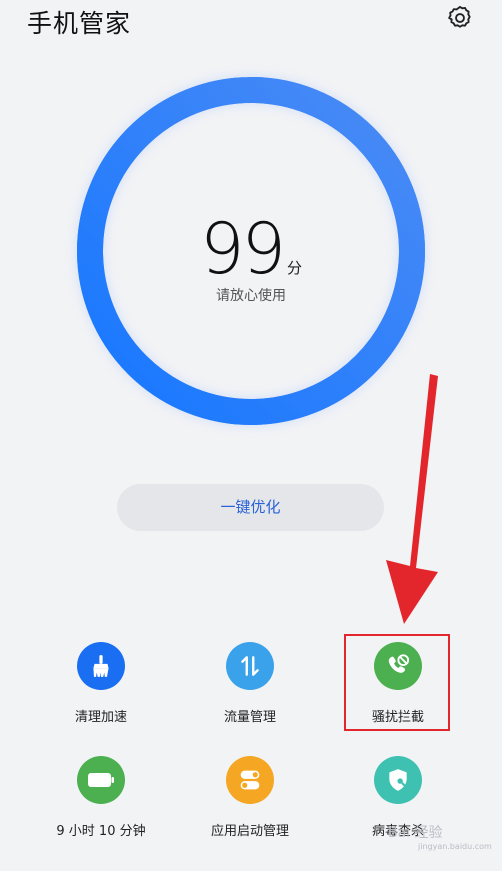  I want to click on watermark: Bai 经验 jingyan.baidu.com, so click(440, 836).